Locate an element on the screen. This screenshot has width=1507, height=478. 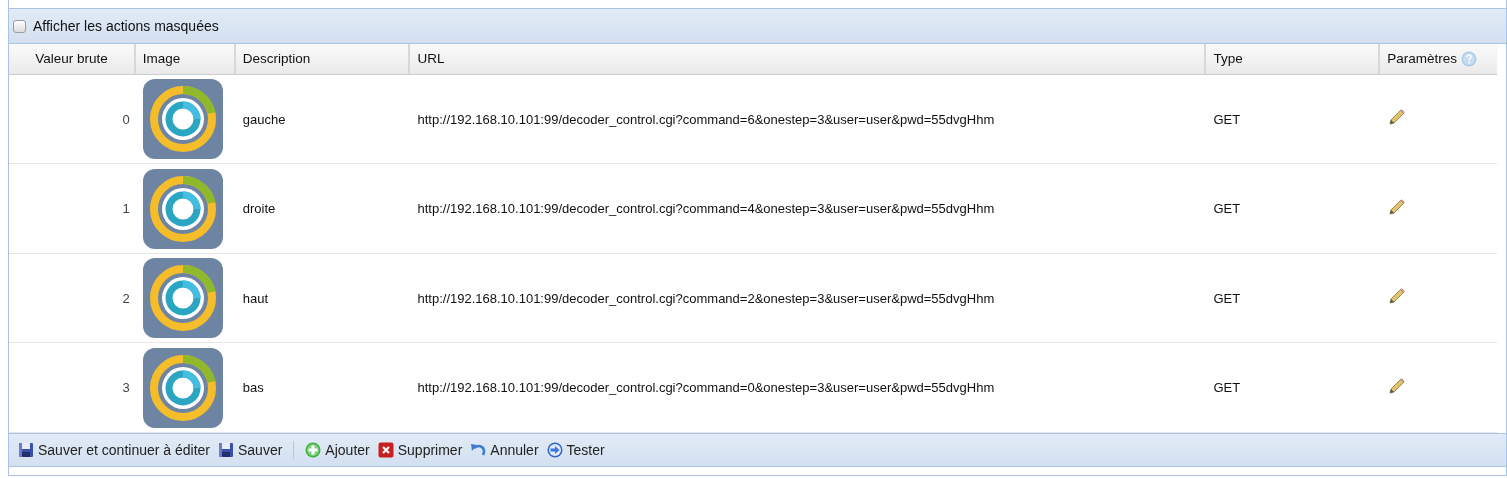
column-header: Type is located at coordinates (1228, 59).